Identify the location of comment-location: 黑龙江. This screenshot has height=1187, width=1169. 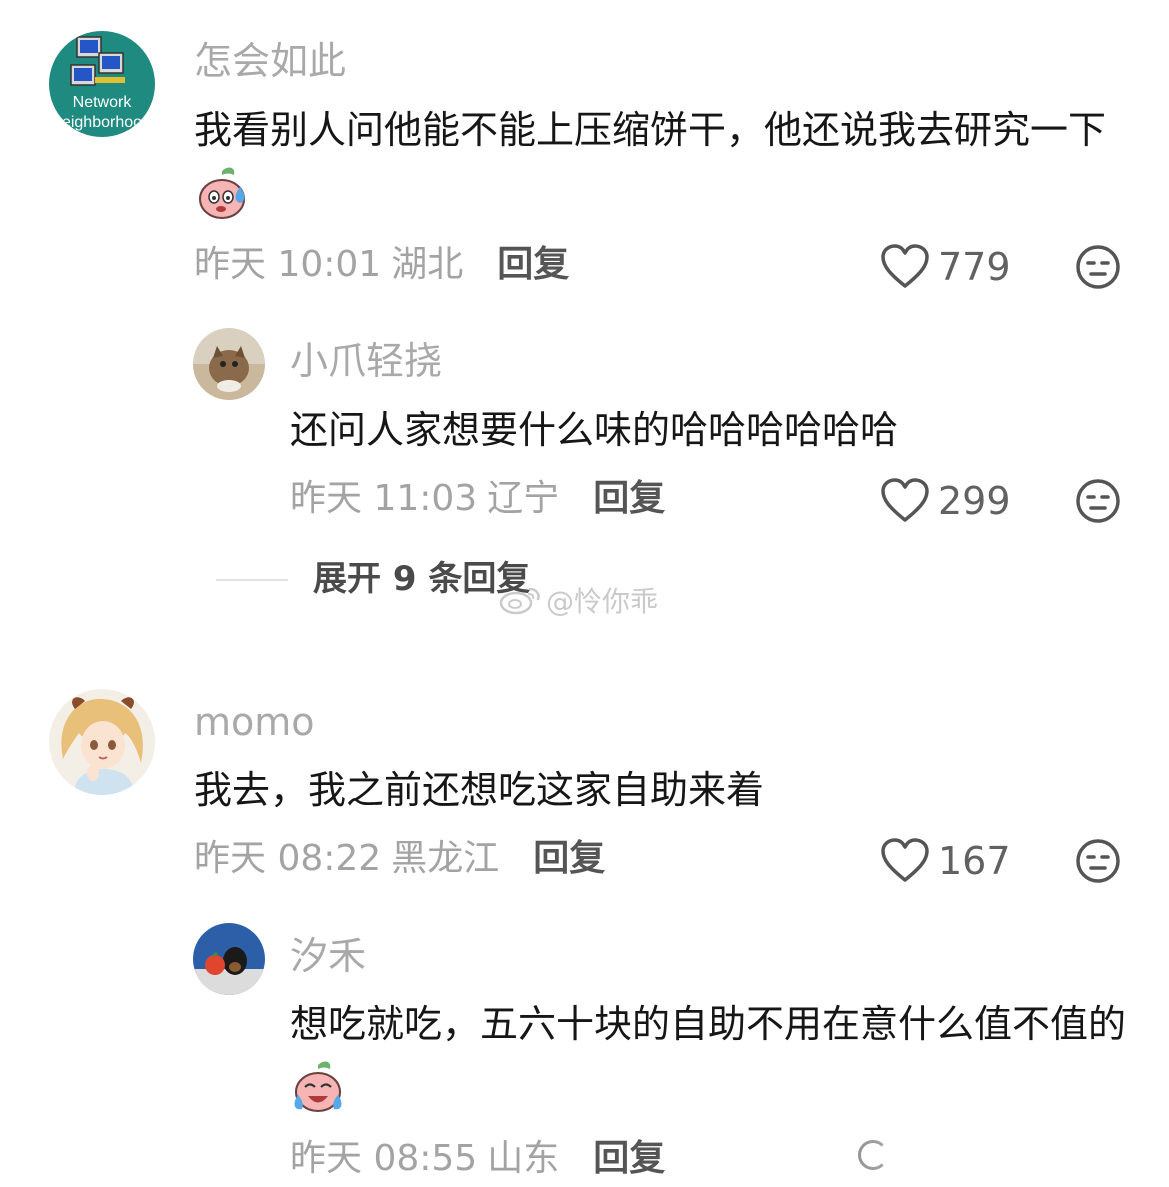
(445, 858).